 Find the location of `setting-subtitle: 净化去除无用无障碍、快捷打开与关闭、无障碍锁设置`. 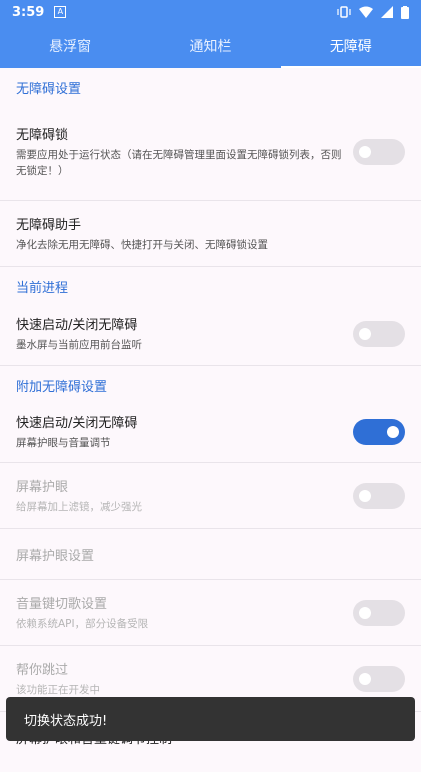

setting-subtitle: 净化去除无用无障碍、快捷打开与关闭、无障碍锁设置 is located at coordinates (142, 245).